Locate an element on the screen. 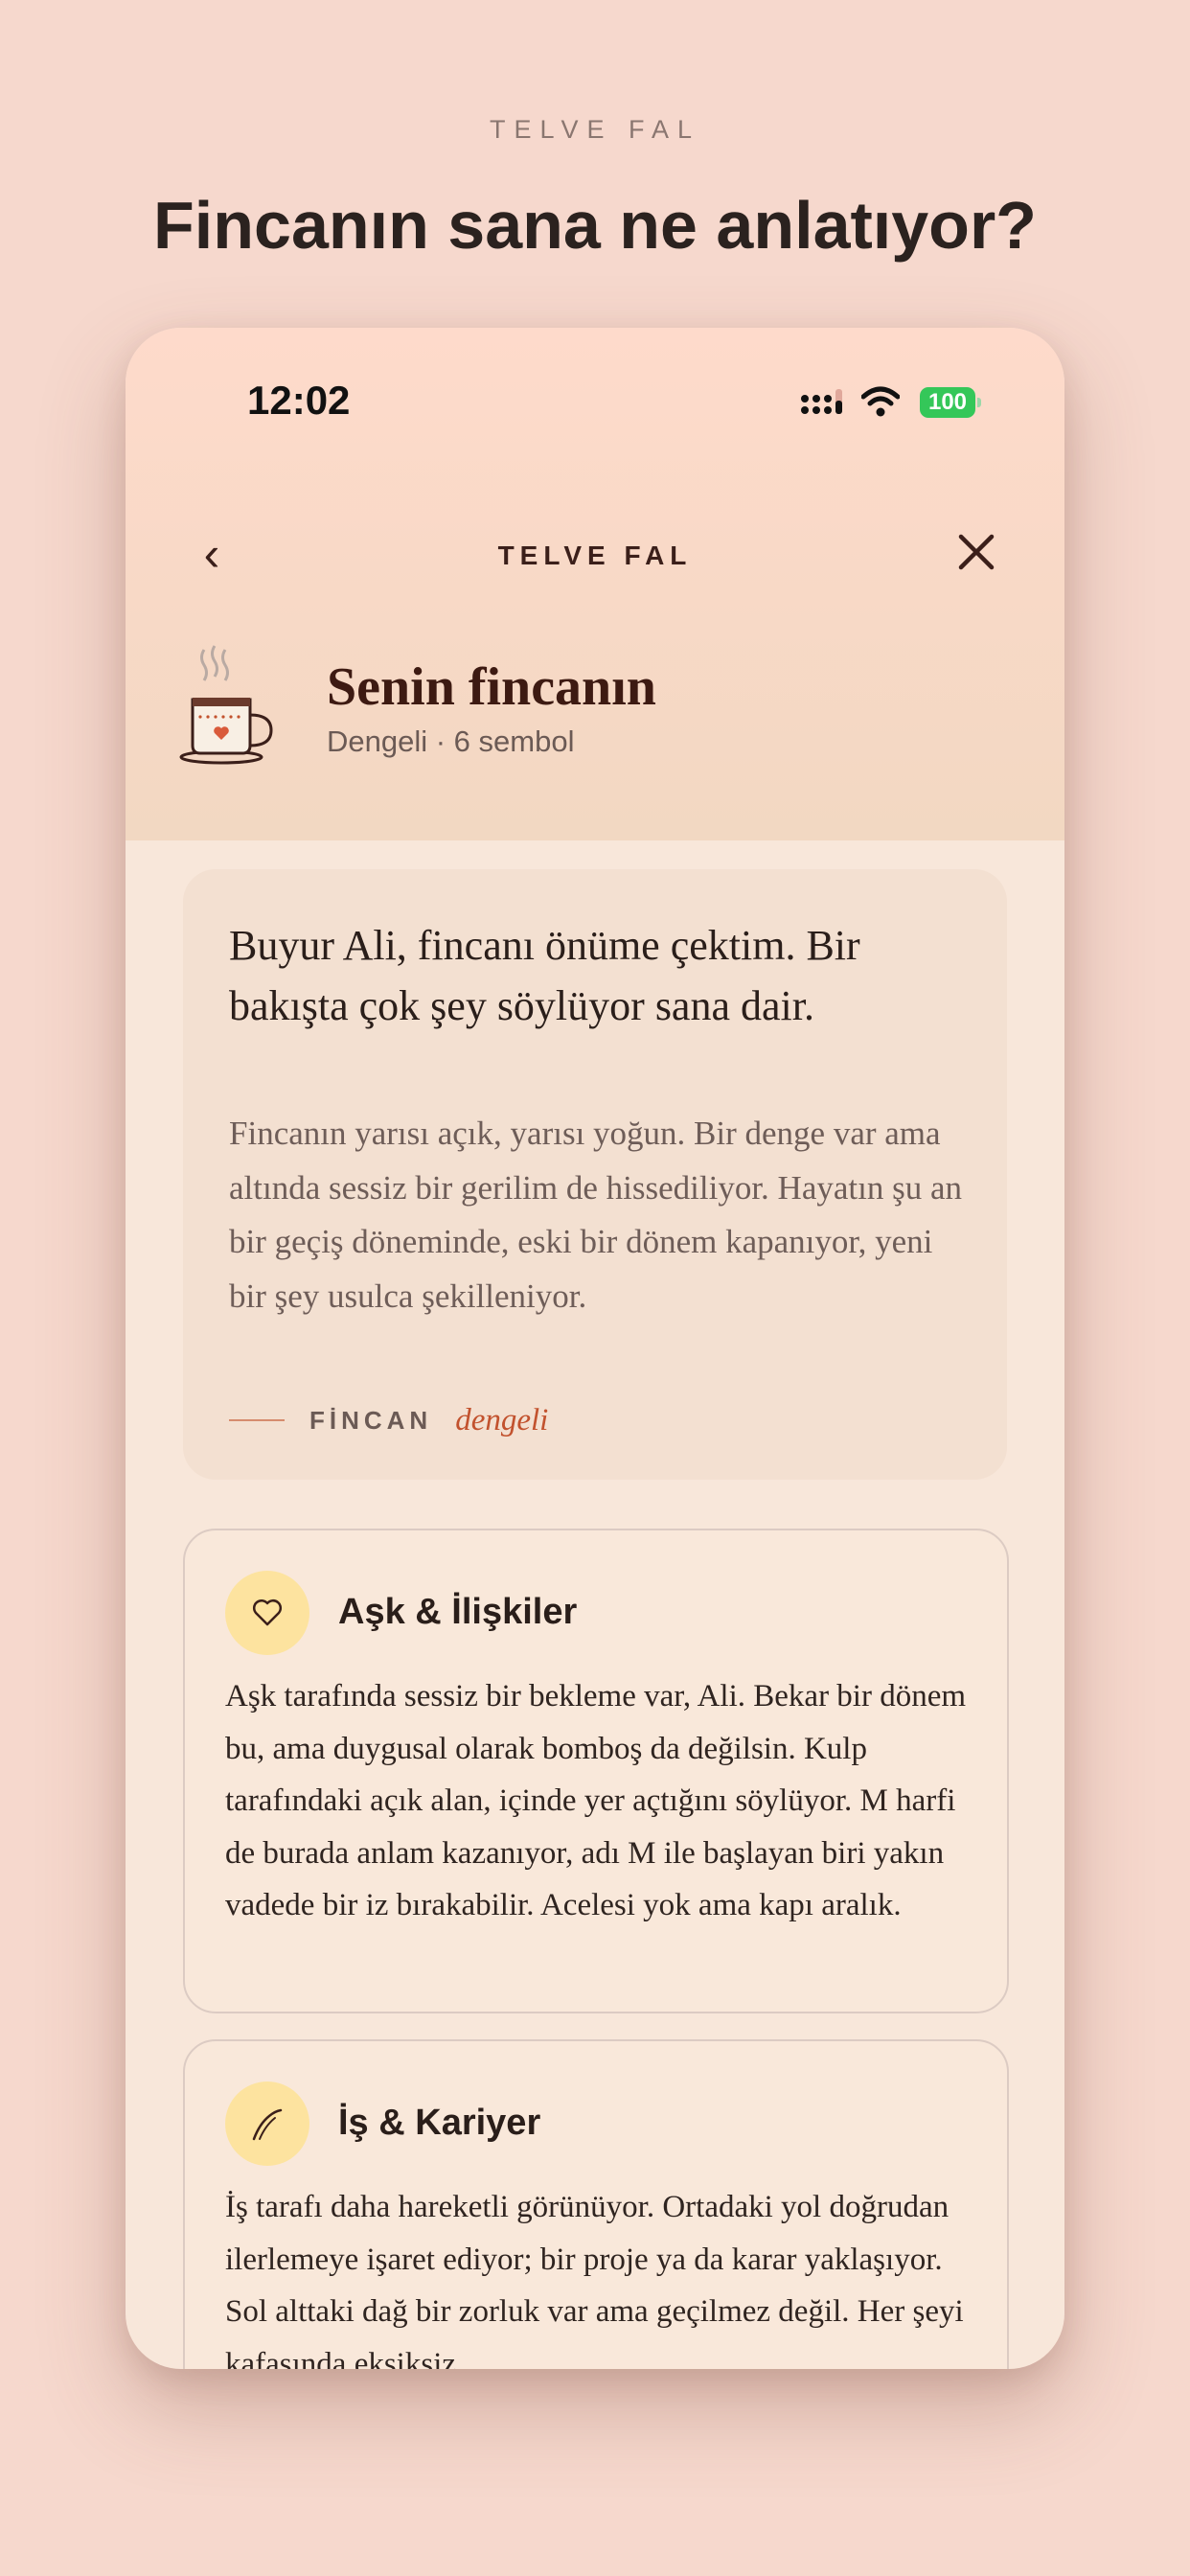  reading-subtitle: Dengeli · 6 sembol is located at coordinates (451, 741).